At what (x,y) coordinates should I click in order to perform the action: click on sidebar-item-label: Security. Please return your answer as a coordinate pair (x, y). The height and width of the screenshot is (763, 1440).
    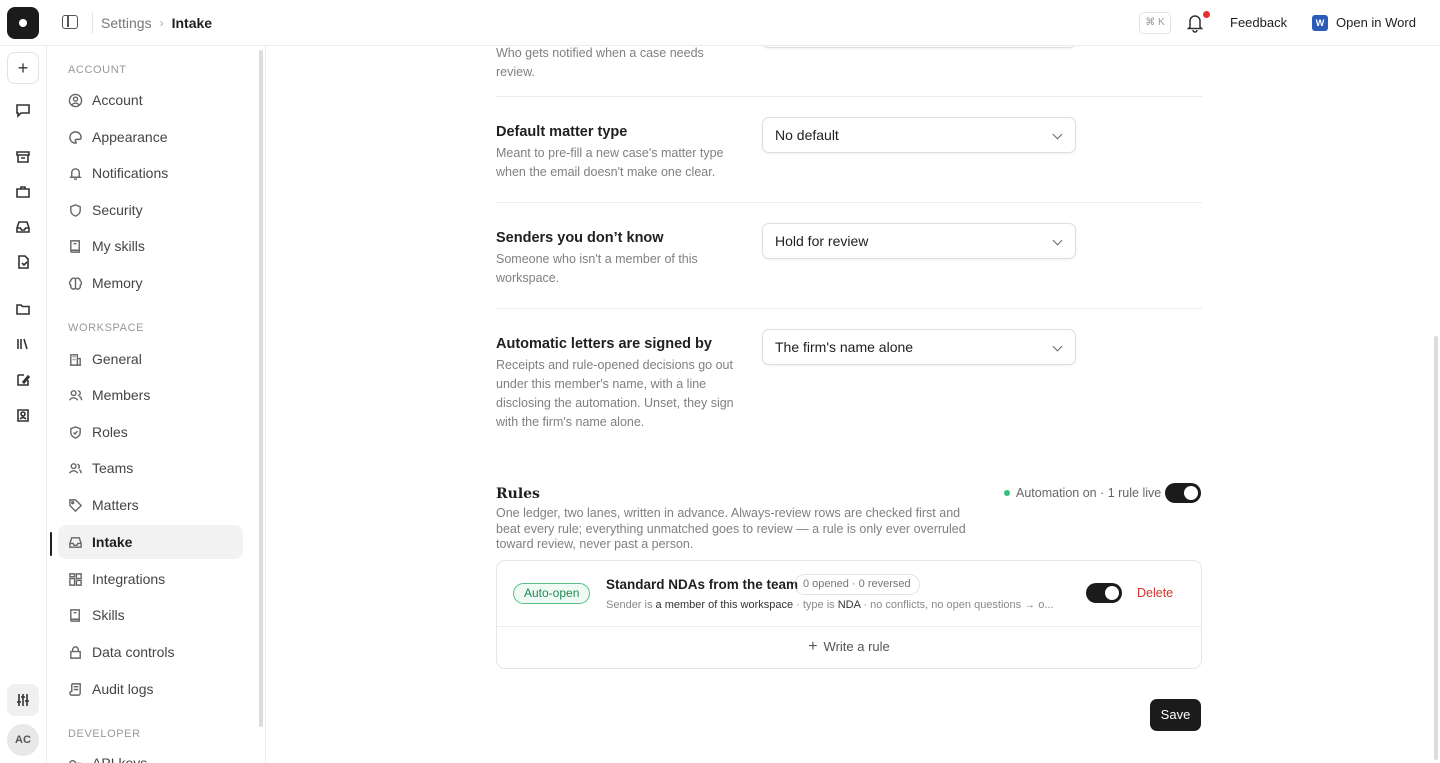
    Looking at the image, I should click on (117, 210).